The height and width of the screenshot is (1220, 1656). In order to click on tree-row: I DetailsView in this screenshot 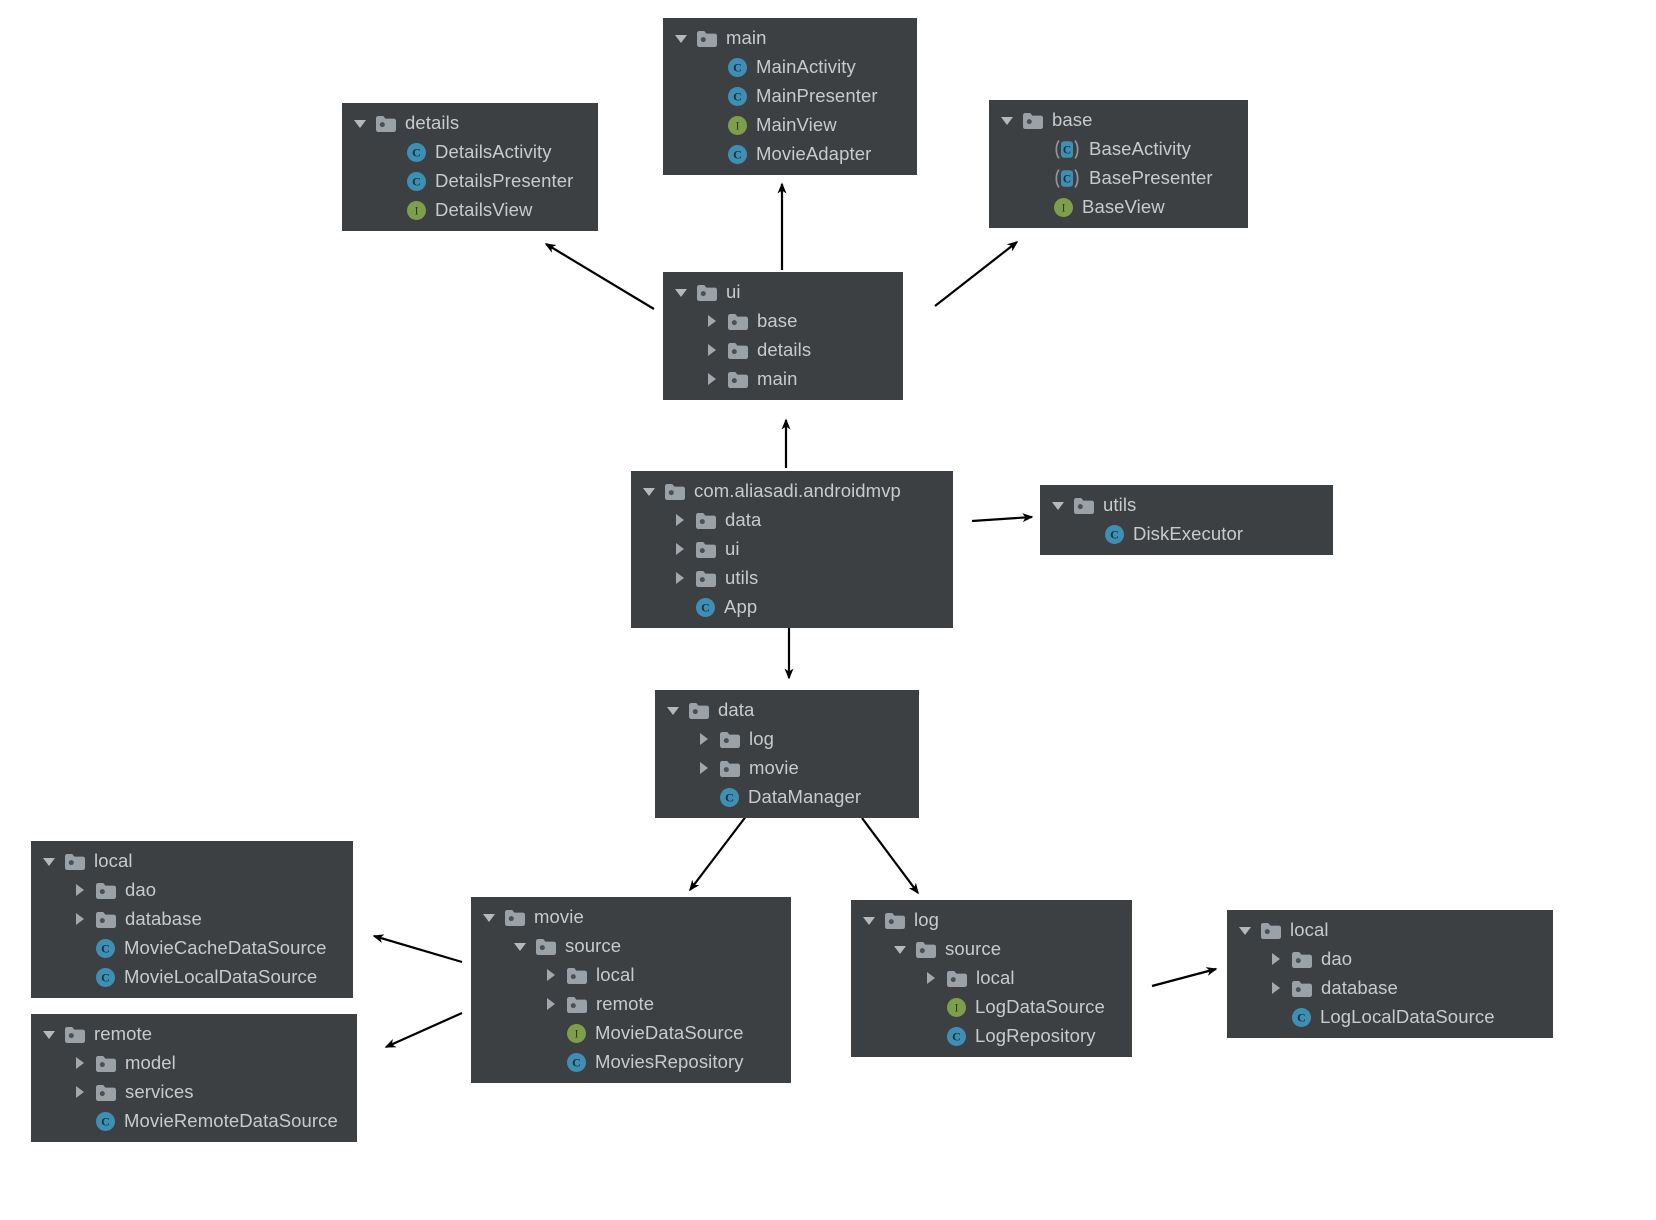, I will do `click(470, 210)`.